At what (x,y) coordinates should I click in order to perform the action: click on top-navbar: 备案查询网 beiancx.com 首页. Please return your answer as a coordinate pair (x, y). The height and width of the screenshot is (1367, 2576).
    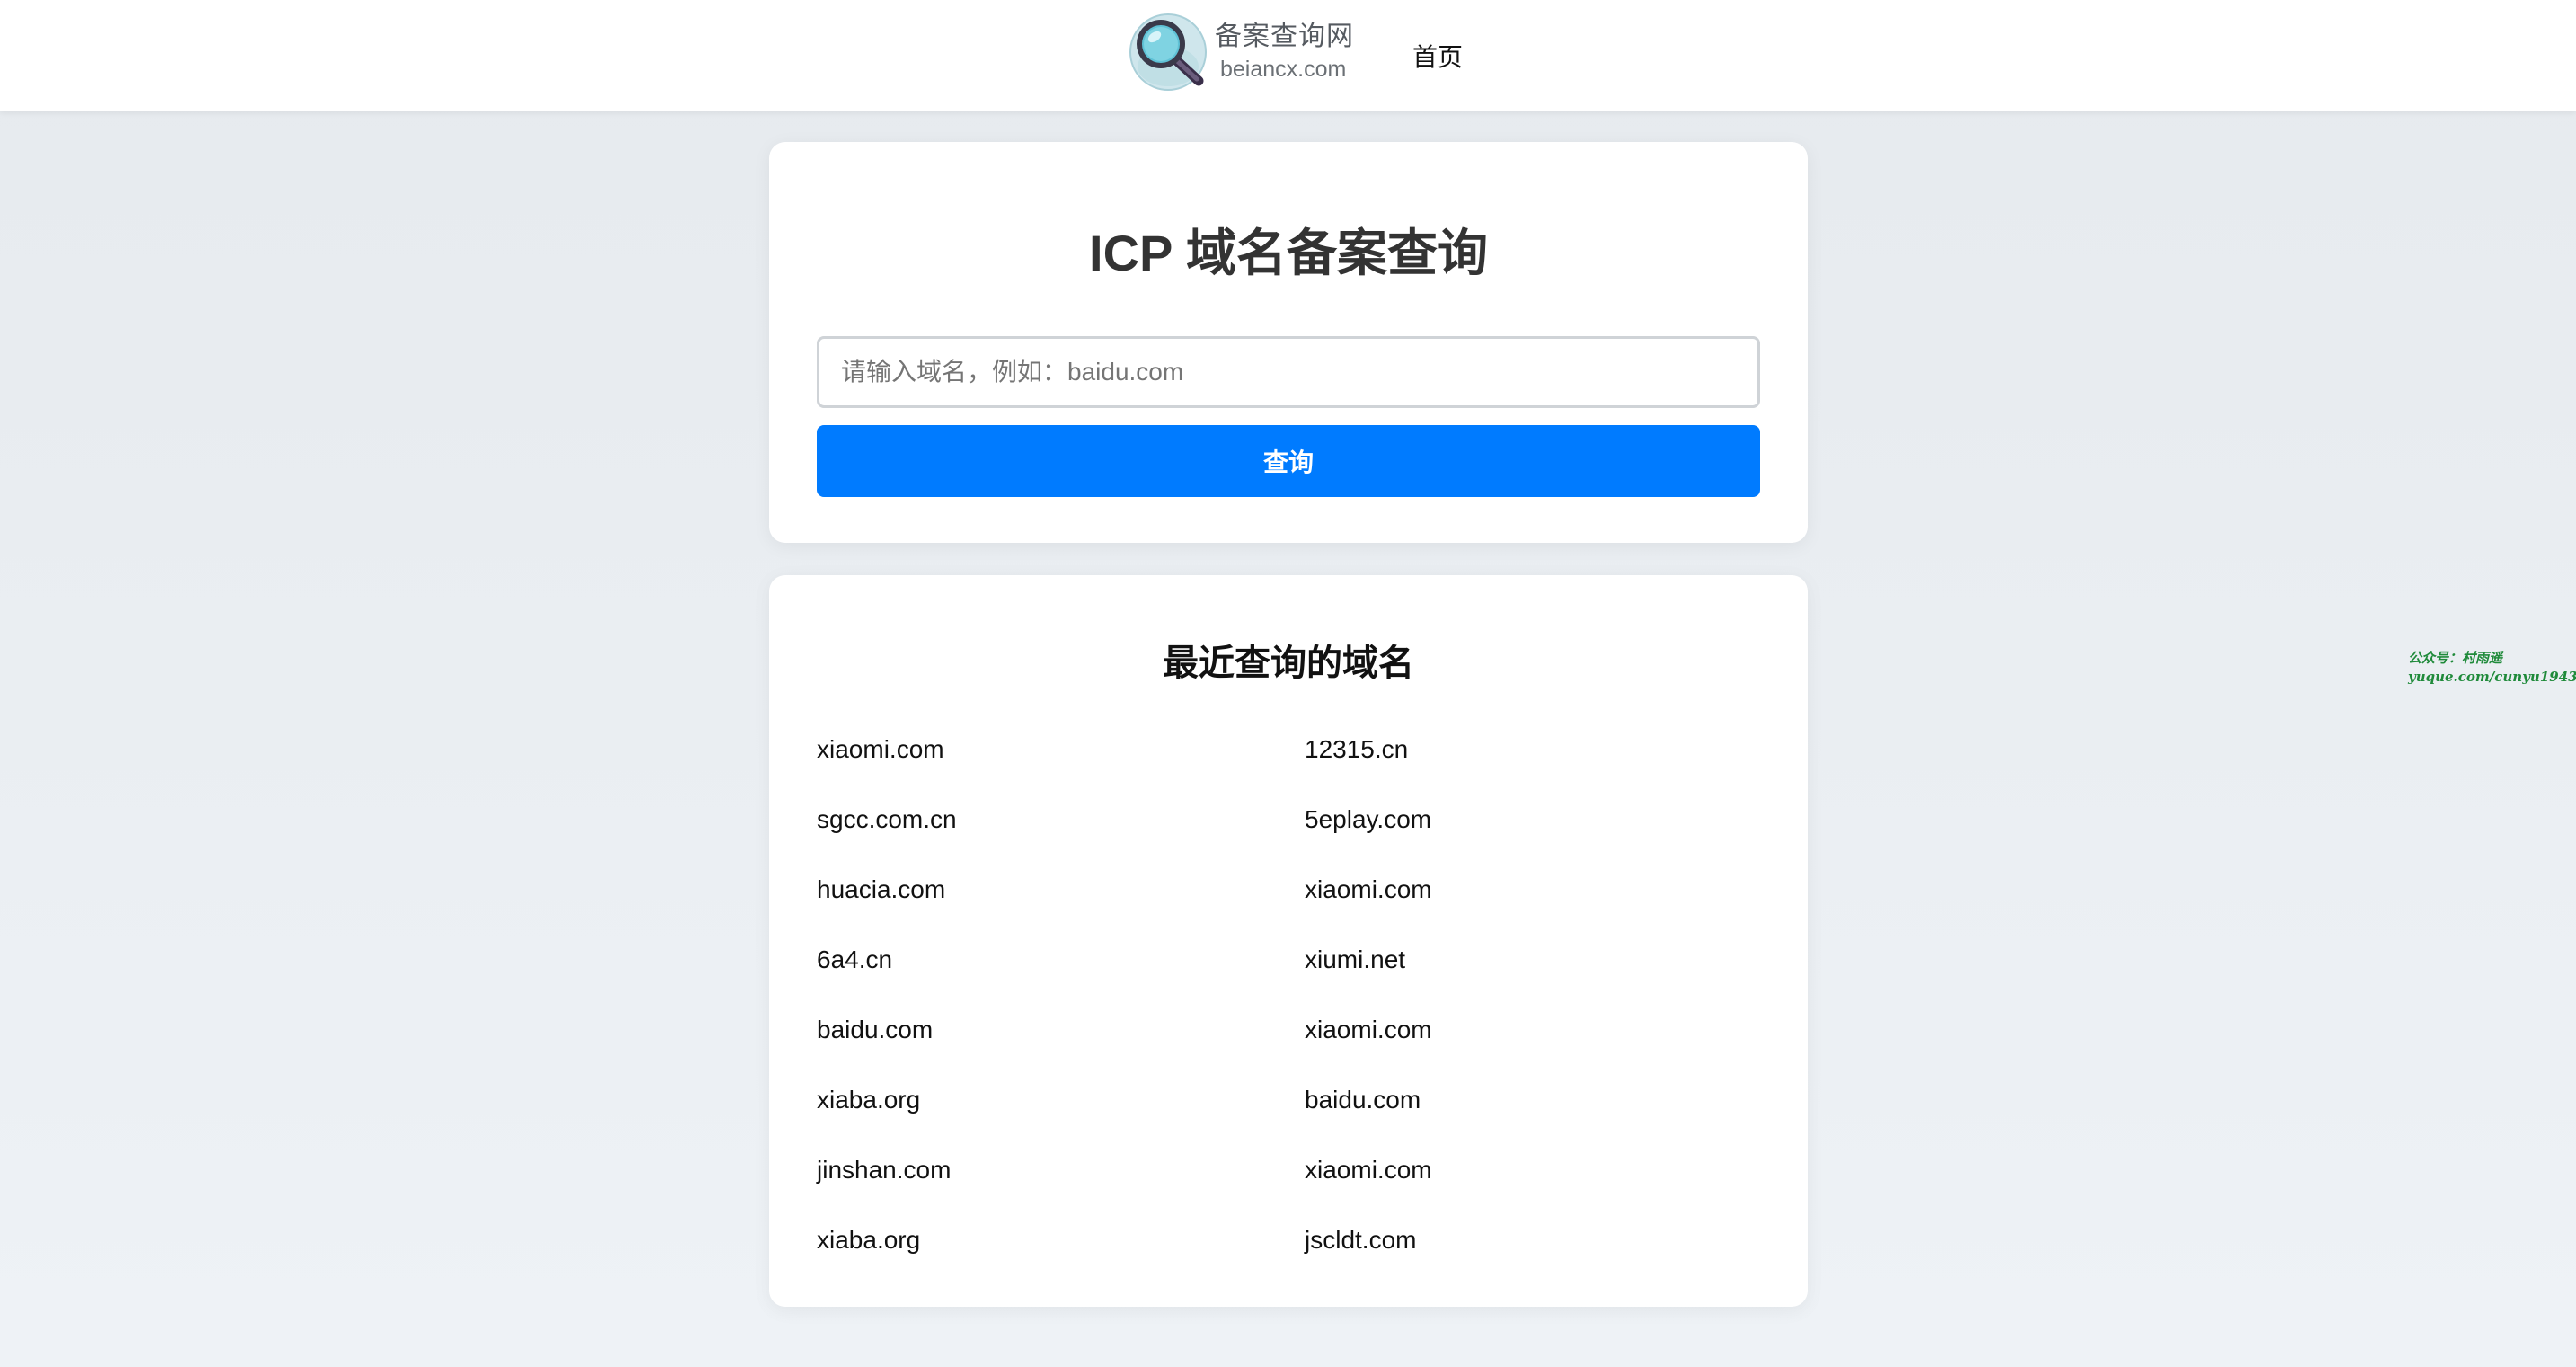
    Looking at the image, I should click on (1288, 56).